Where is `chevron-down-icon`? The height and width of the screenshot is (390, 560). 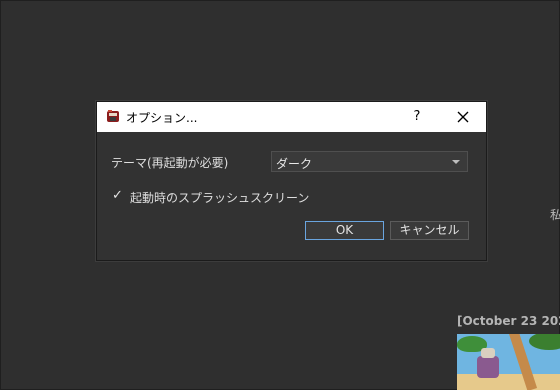 chevron-down-icon is located at coordinates (456, 162).